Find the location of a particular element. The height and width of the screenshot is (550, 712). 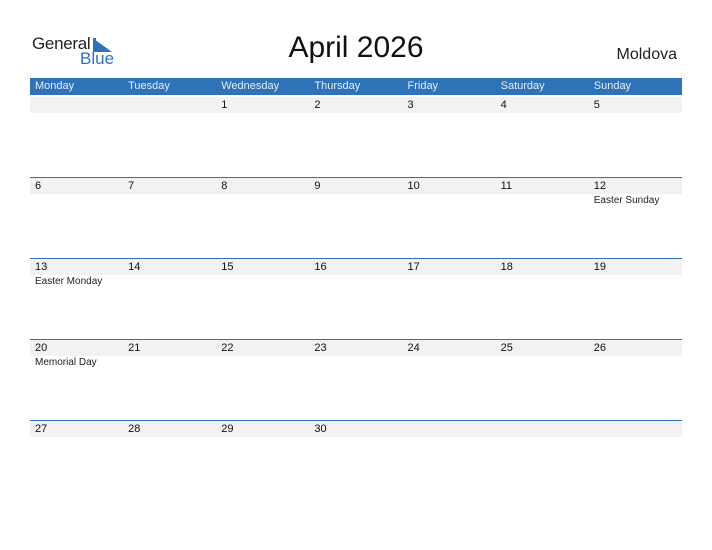

day-number: 20 is located at coordinates (41, 347).